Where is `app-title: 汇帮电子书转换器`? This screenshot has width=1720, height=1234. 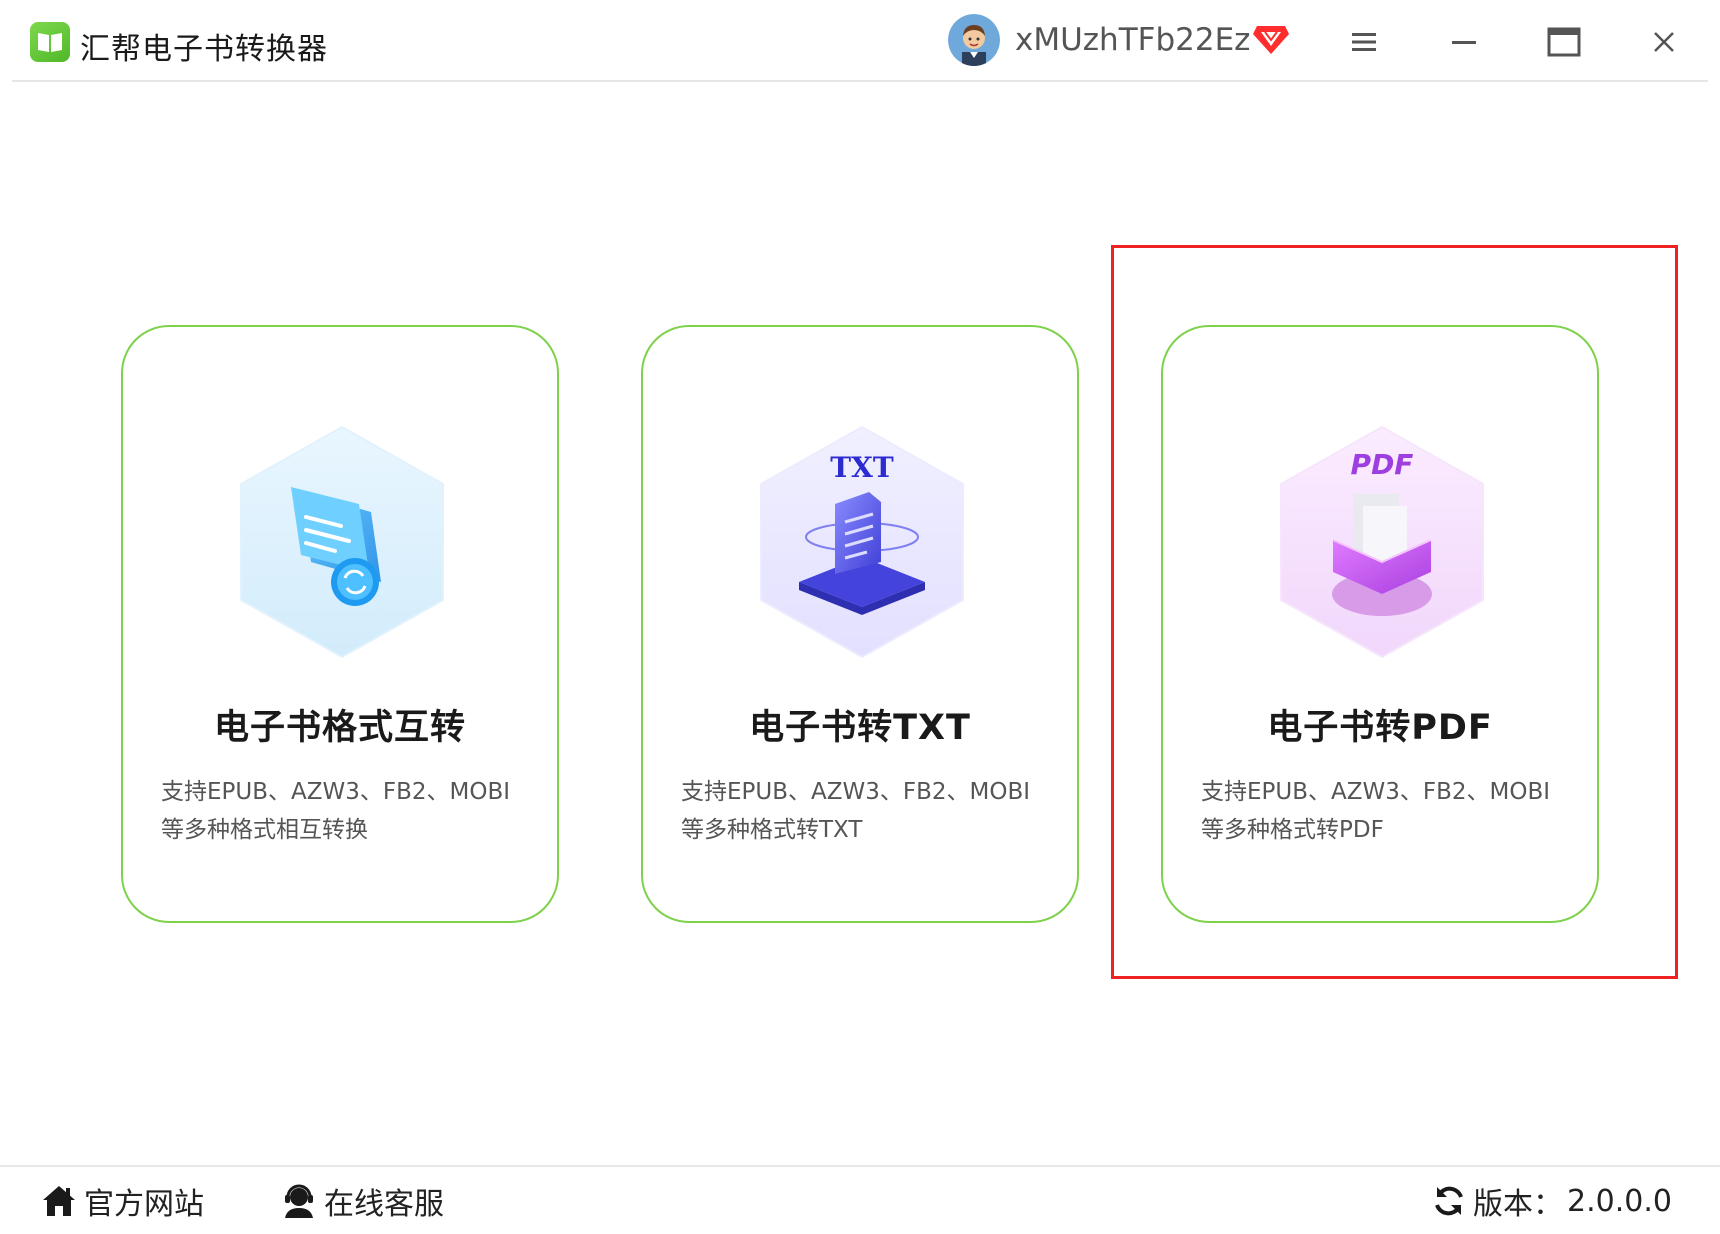
app-title: 汇帮电子书转换器 is located at coordinates (204, 49).